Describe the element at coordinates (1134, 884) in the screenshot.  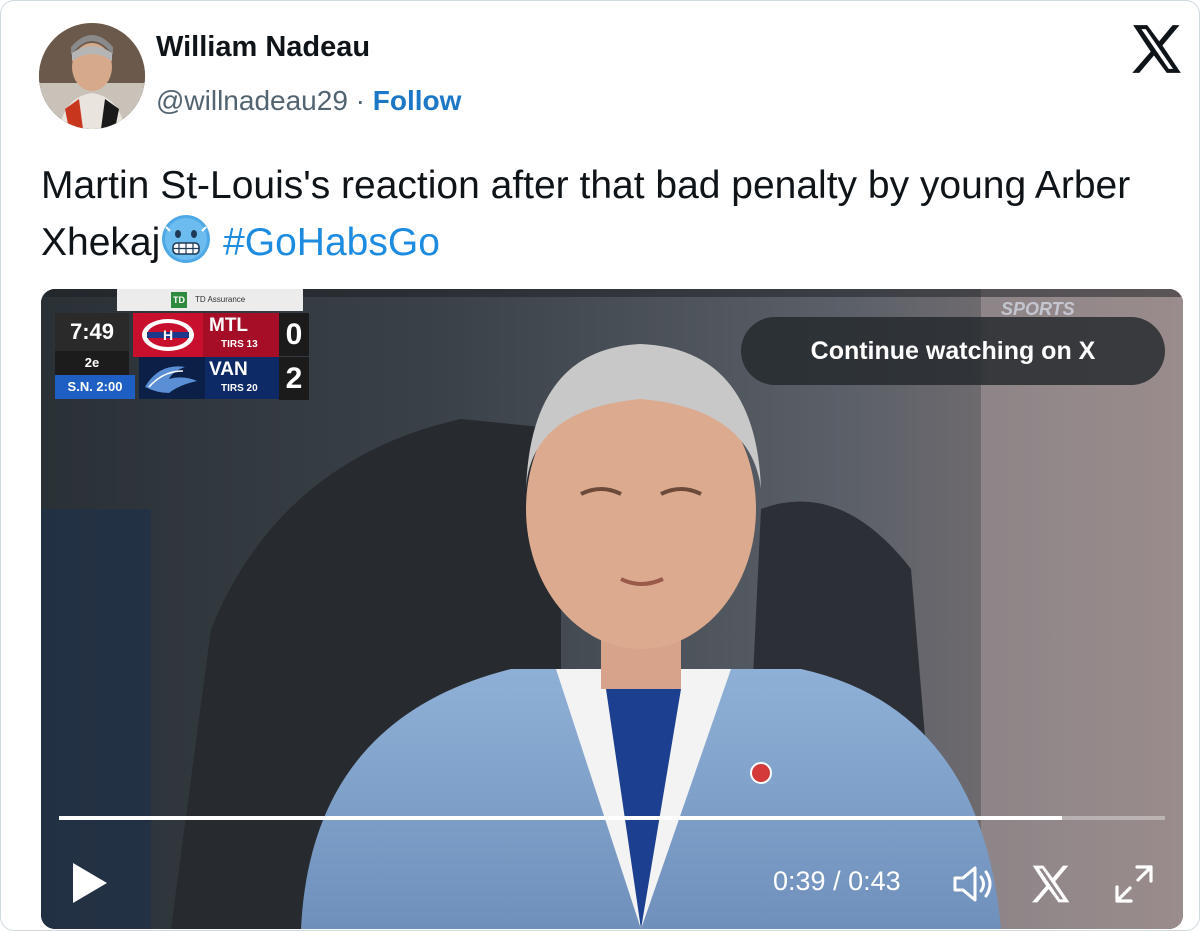
I see `fullscreen-icon` at that location.